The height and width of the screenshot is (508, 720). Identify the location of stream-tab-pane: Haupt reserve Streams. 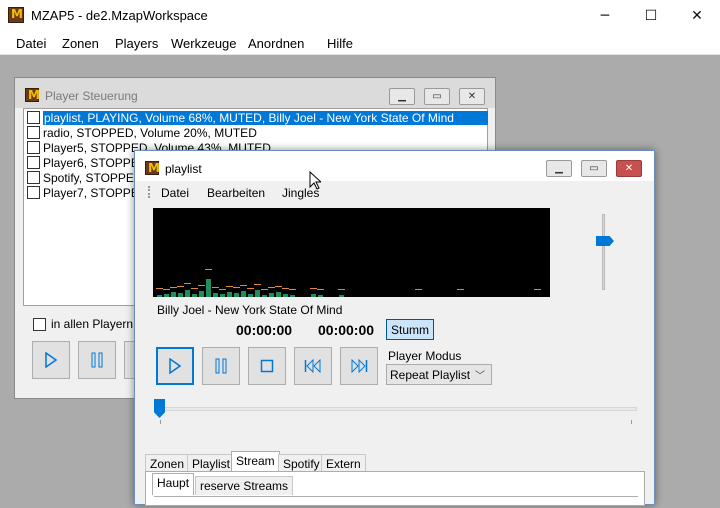
(395, 488).